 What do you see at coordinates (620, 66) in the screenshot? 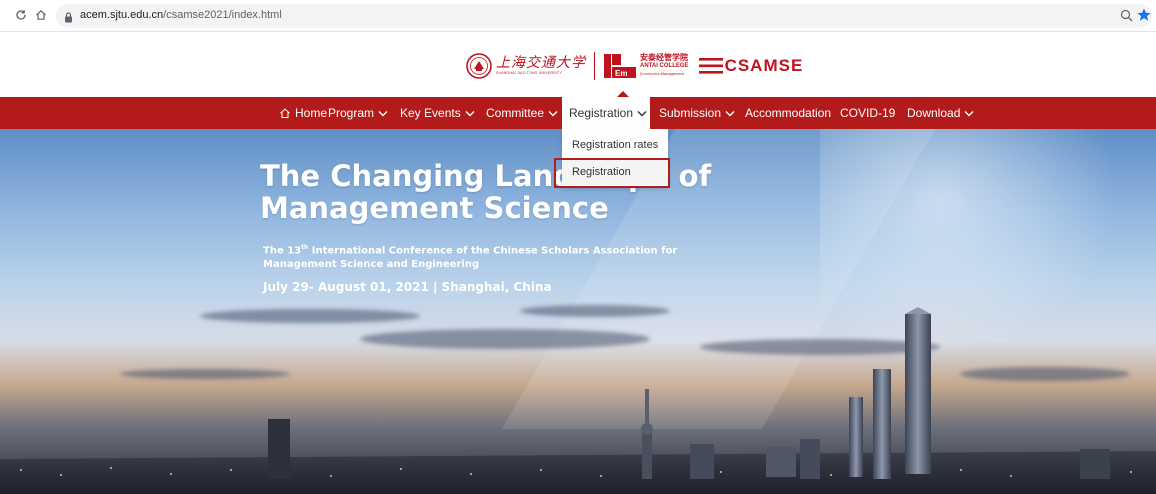
I see `acem-logo-icon: Em` at bounding box center [620, 66].